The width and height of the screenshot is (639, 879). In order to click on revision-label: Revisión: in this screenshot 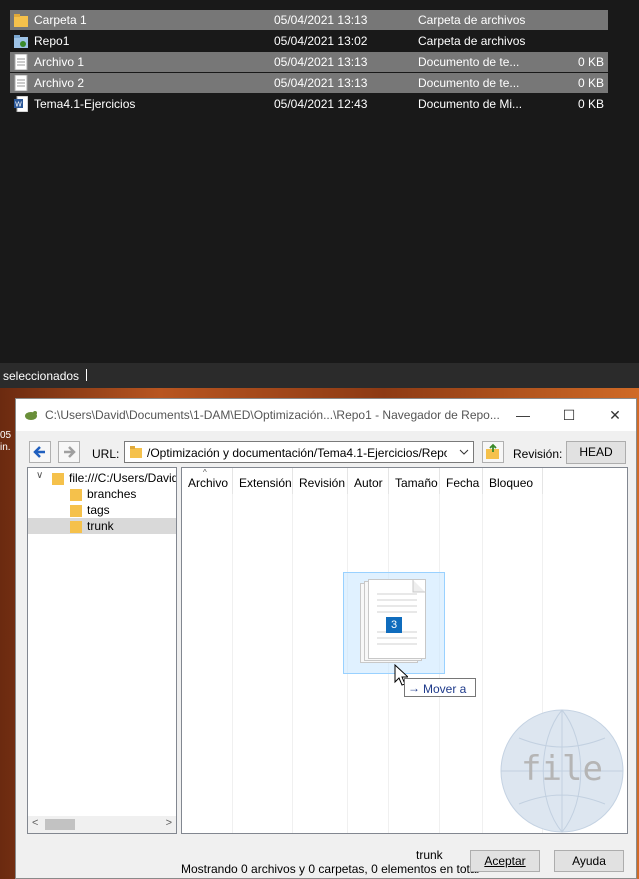, I will do `click(538, 454)`.